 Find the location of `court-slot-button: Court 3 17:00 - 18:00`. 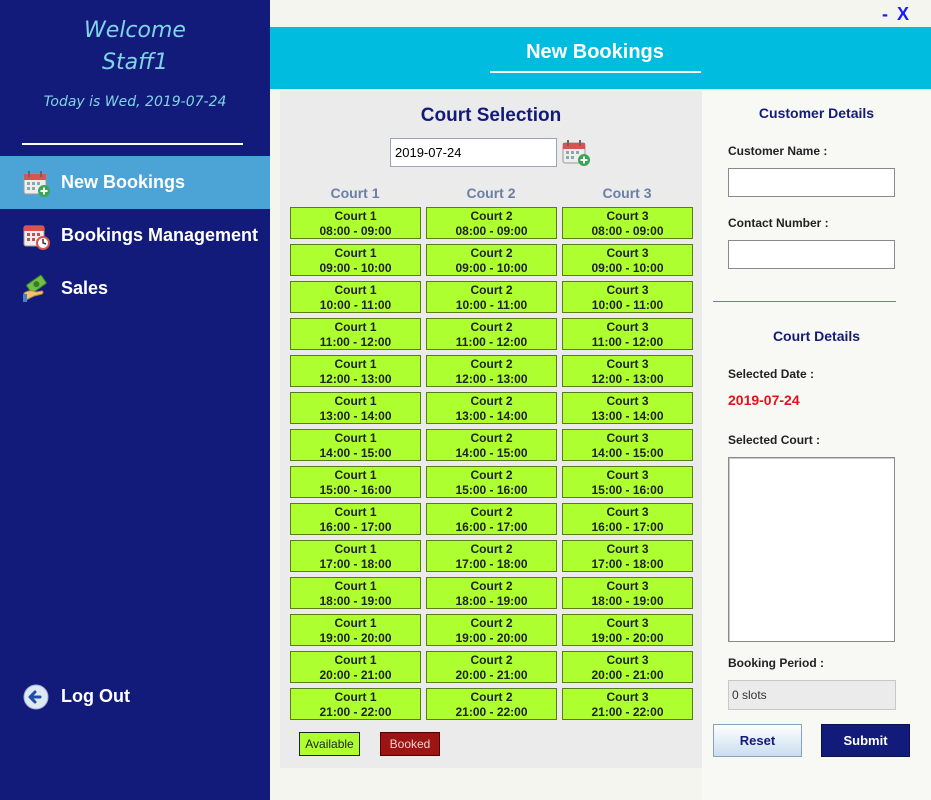

court-slot-button: Court 3 17:00 - 18:00 is located at coordinates (627, 556).